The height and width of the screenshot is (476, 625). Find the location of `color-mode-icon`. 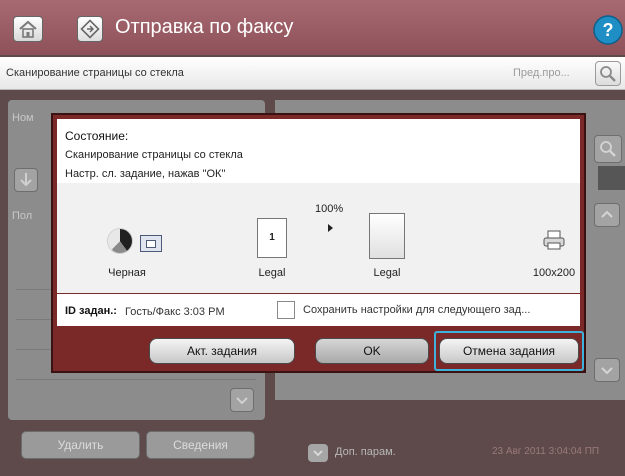

color-mode-icon is located at coordinates (120, 241).